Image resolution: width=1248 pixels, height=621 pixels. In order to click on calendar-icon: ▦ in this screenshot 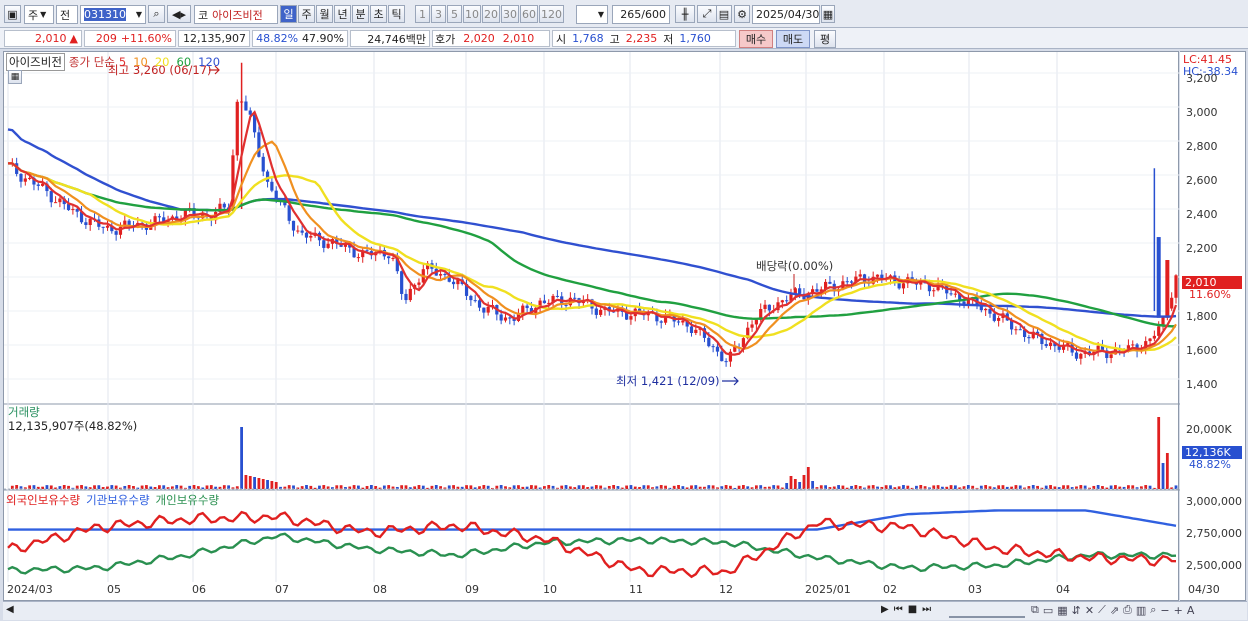, I will do `click(828, 14)`.